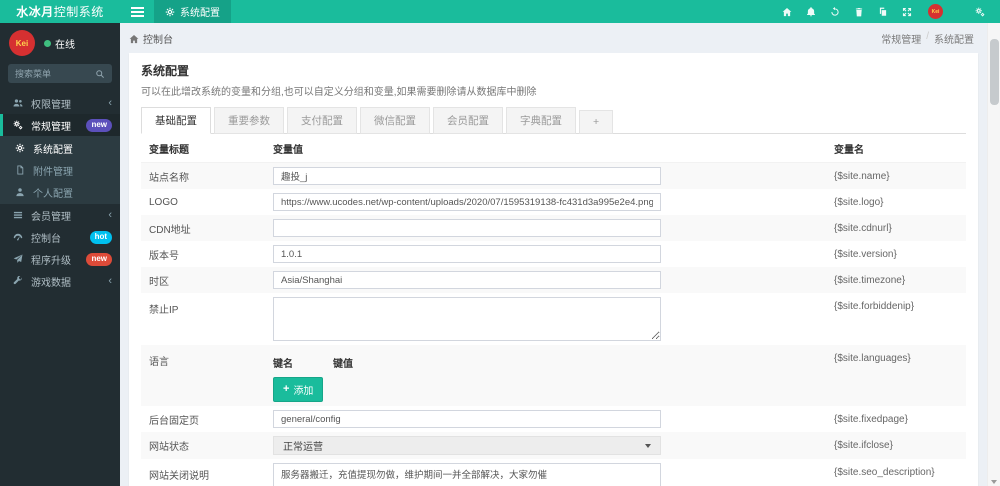 Image resolution: width=1000 pixels, height=486 pixels. Describe the element at coordinates (467, 228) in the screenshot. I see `cdn-url-input` at that location.